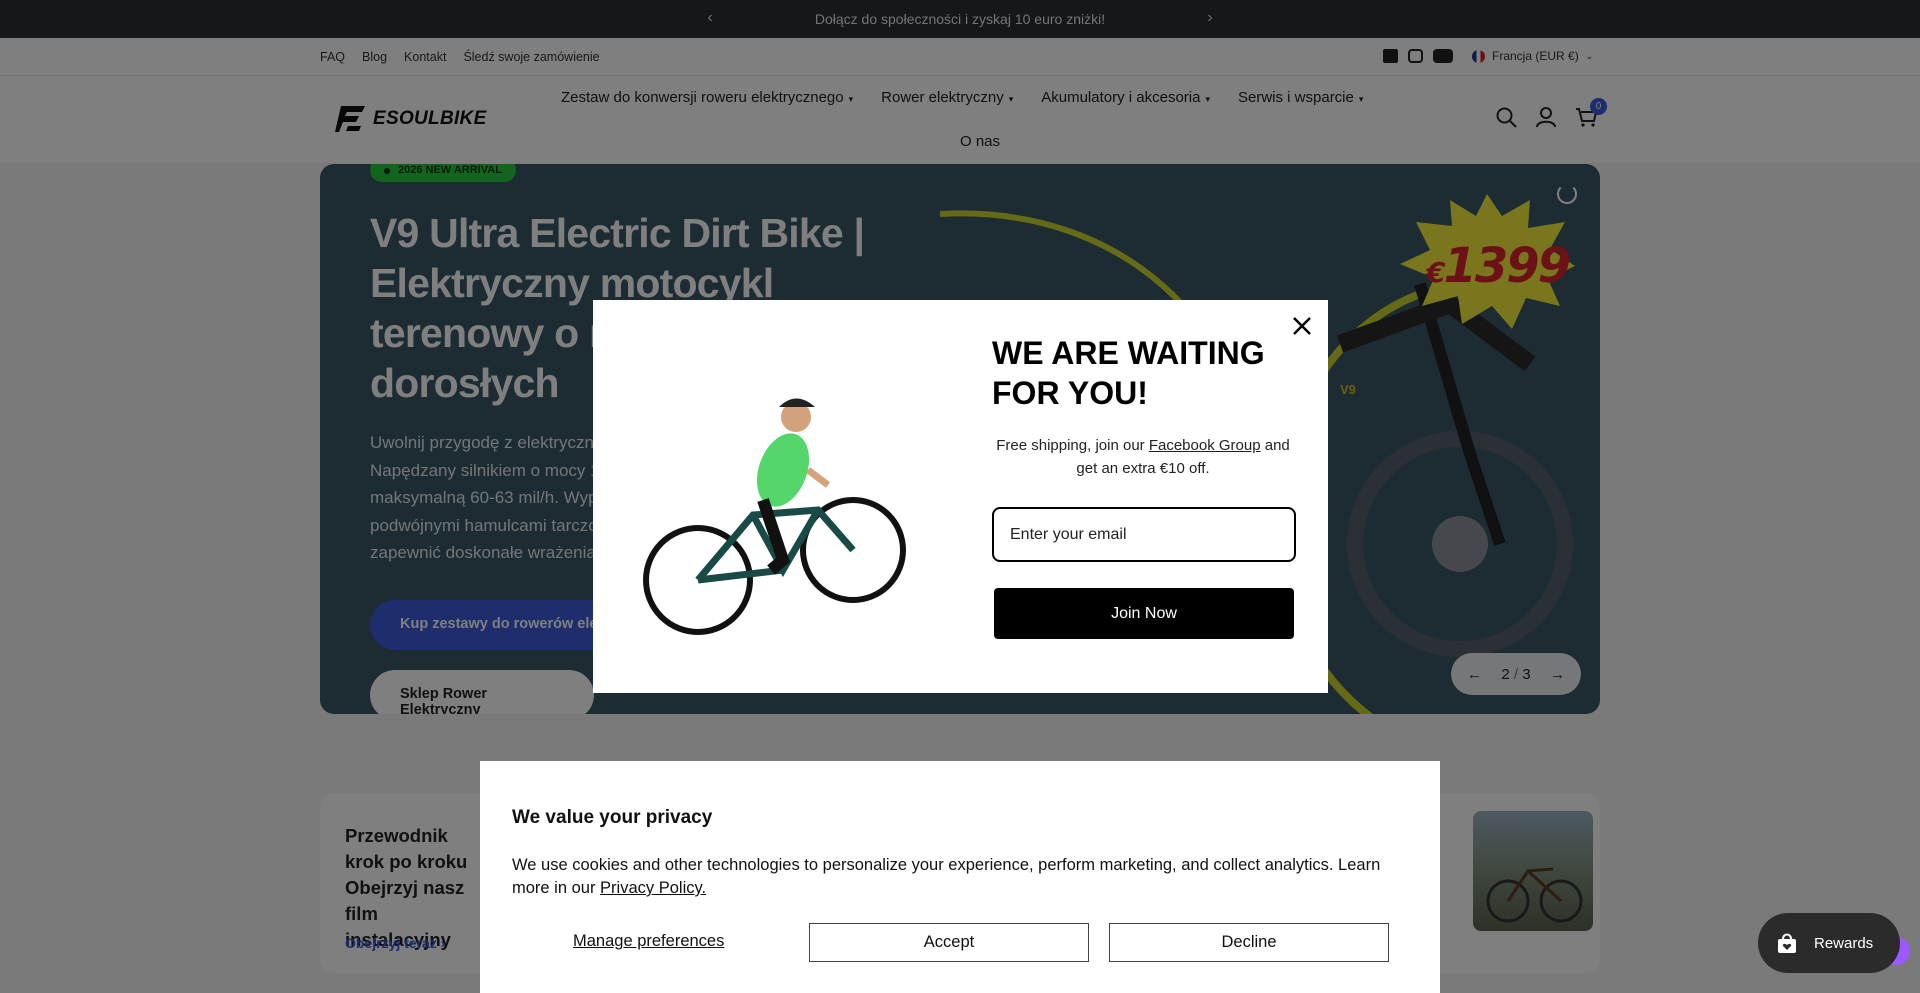  What do you see at coordinates (1844, 943) in the screenshot?
I see `rewards-label: Rewards` at bounding box center [1844, 943].